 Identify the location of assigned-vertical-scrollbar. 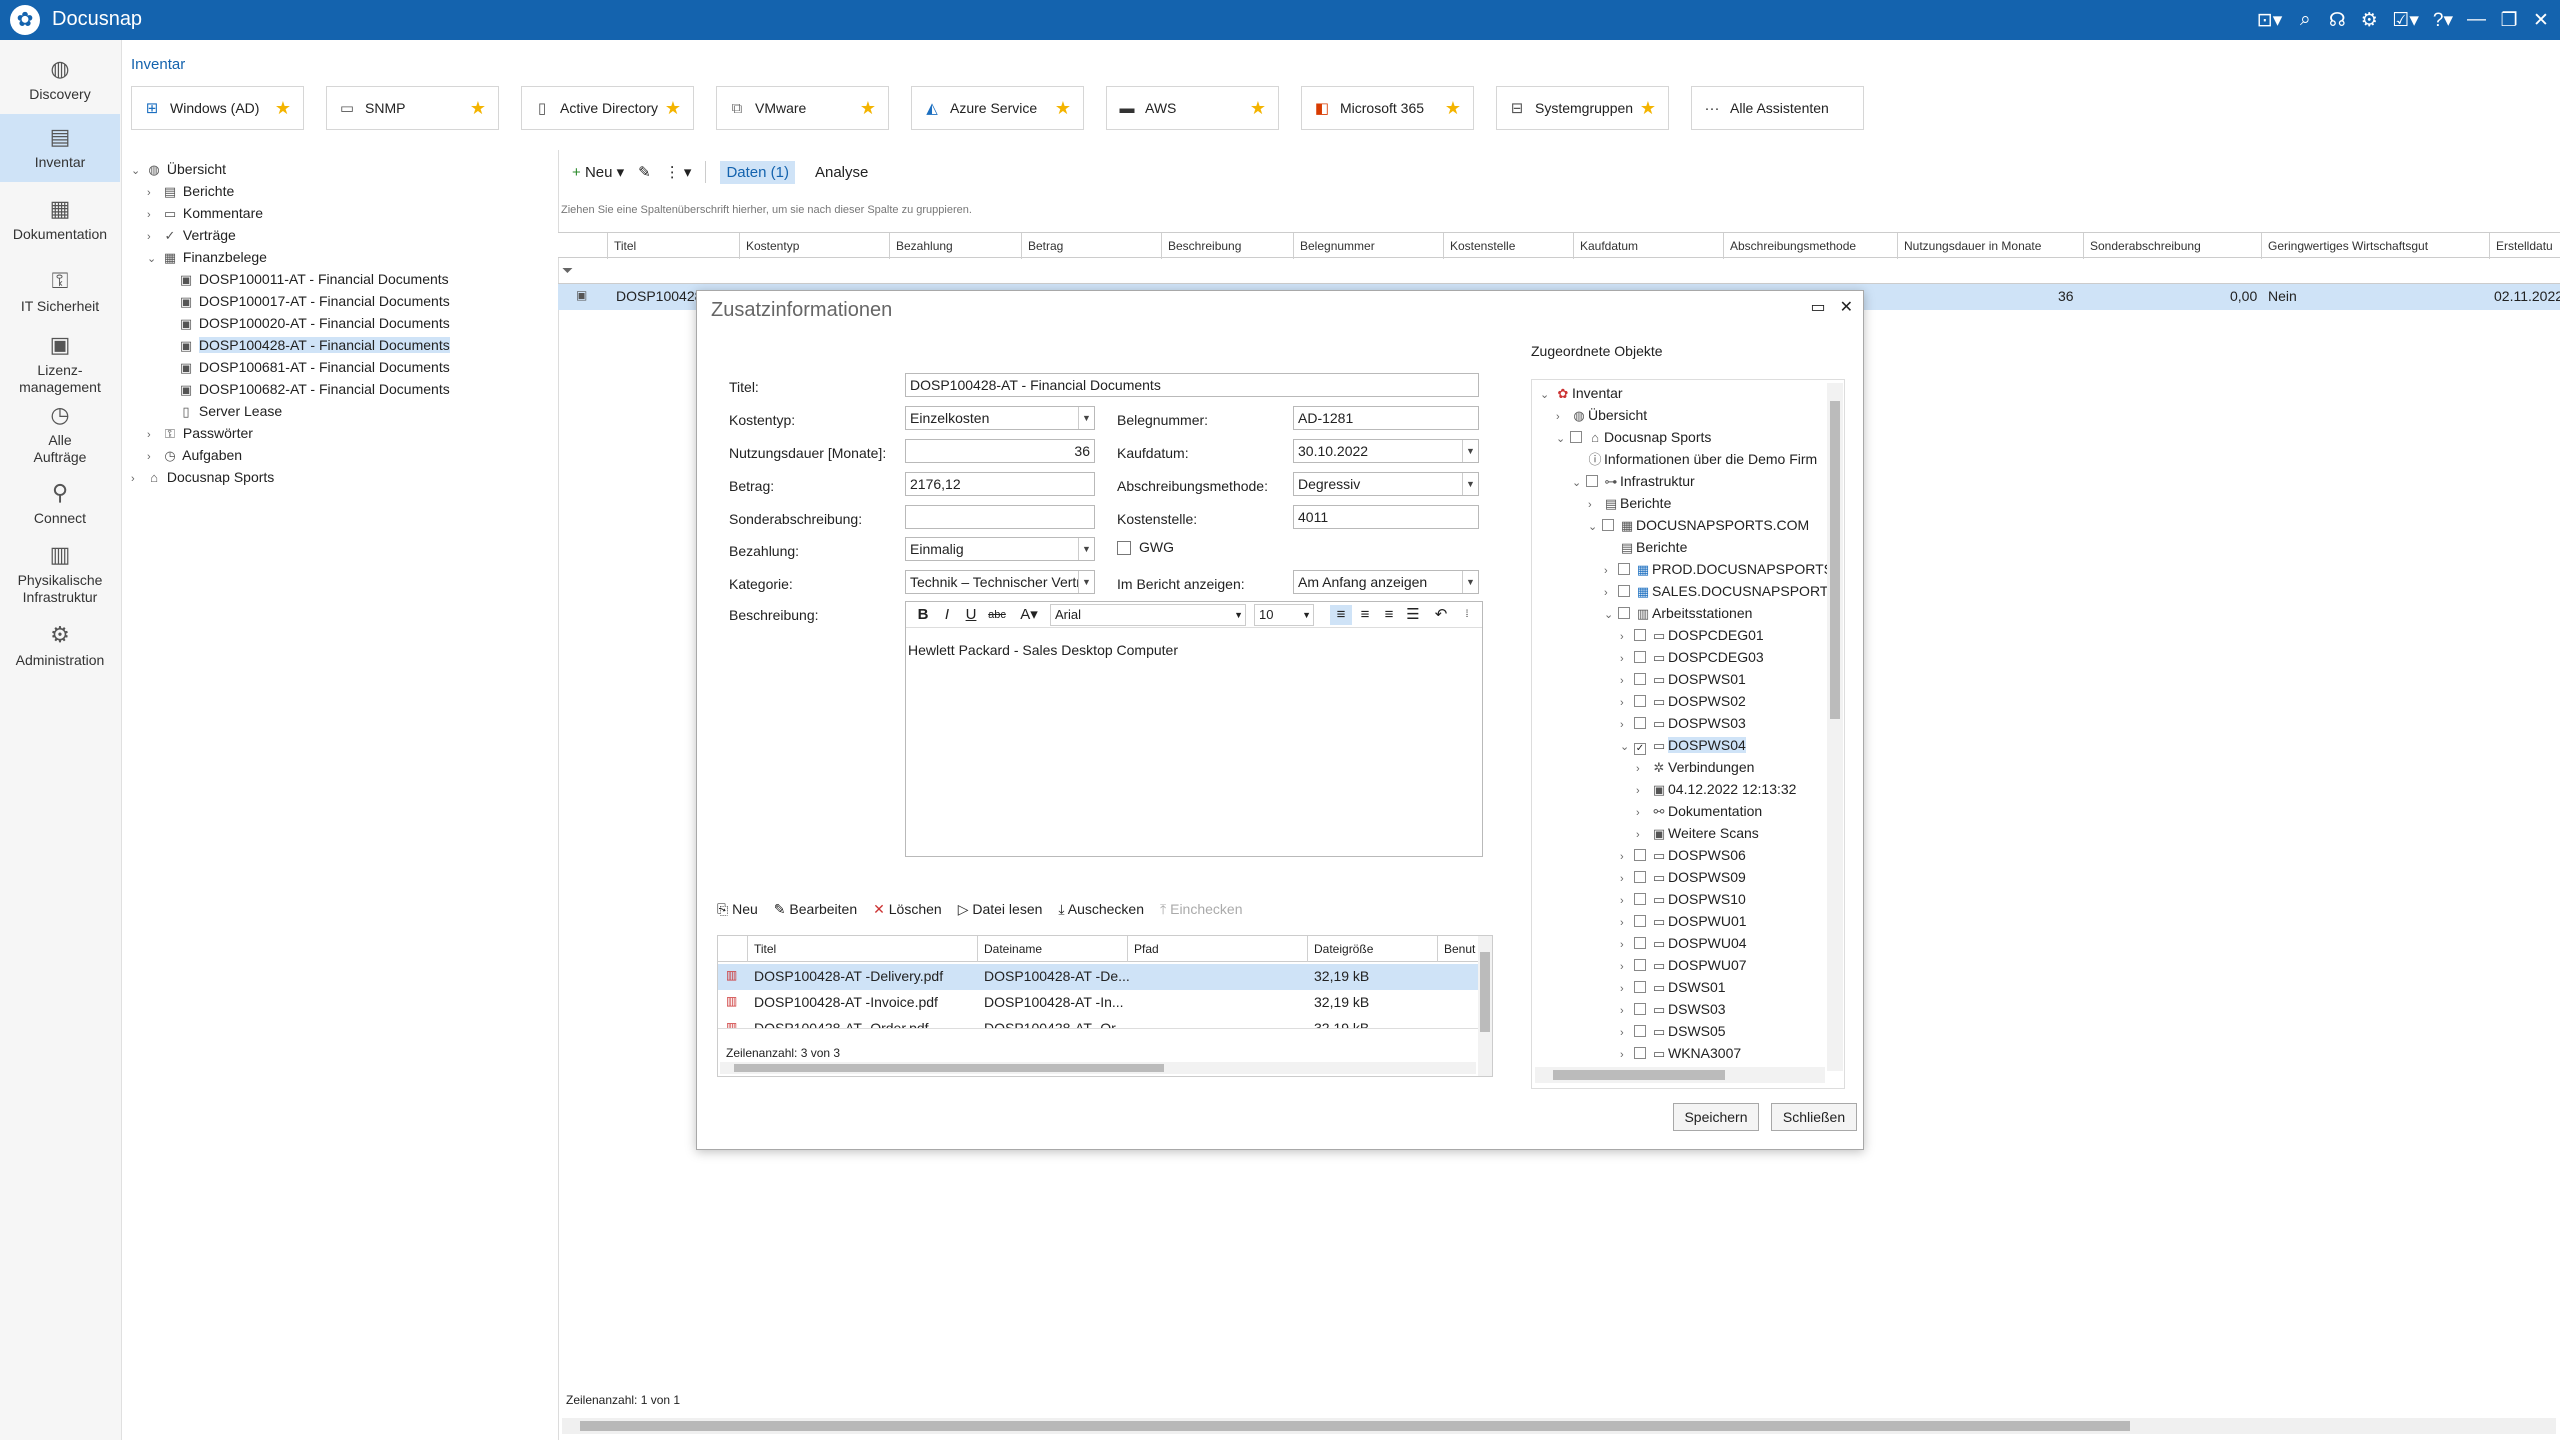
(1835, 727).